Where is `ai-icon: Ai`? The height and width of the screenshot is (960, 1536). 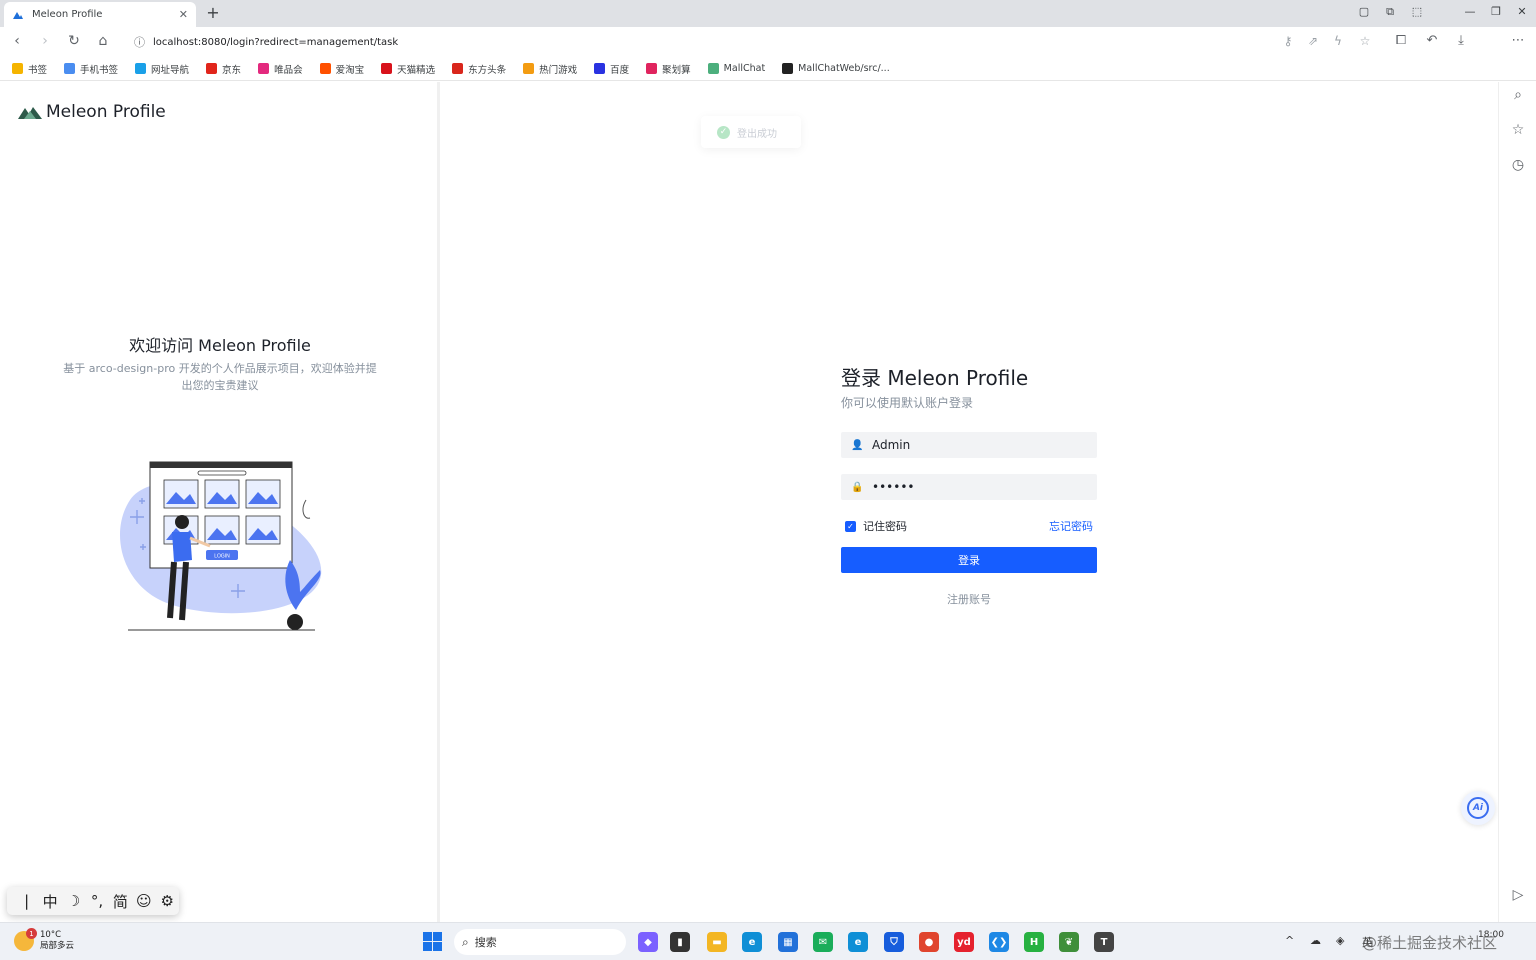 ai-icon: Ai is located at coordinates (1478, 808).